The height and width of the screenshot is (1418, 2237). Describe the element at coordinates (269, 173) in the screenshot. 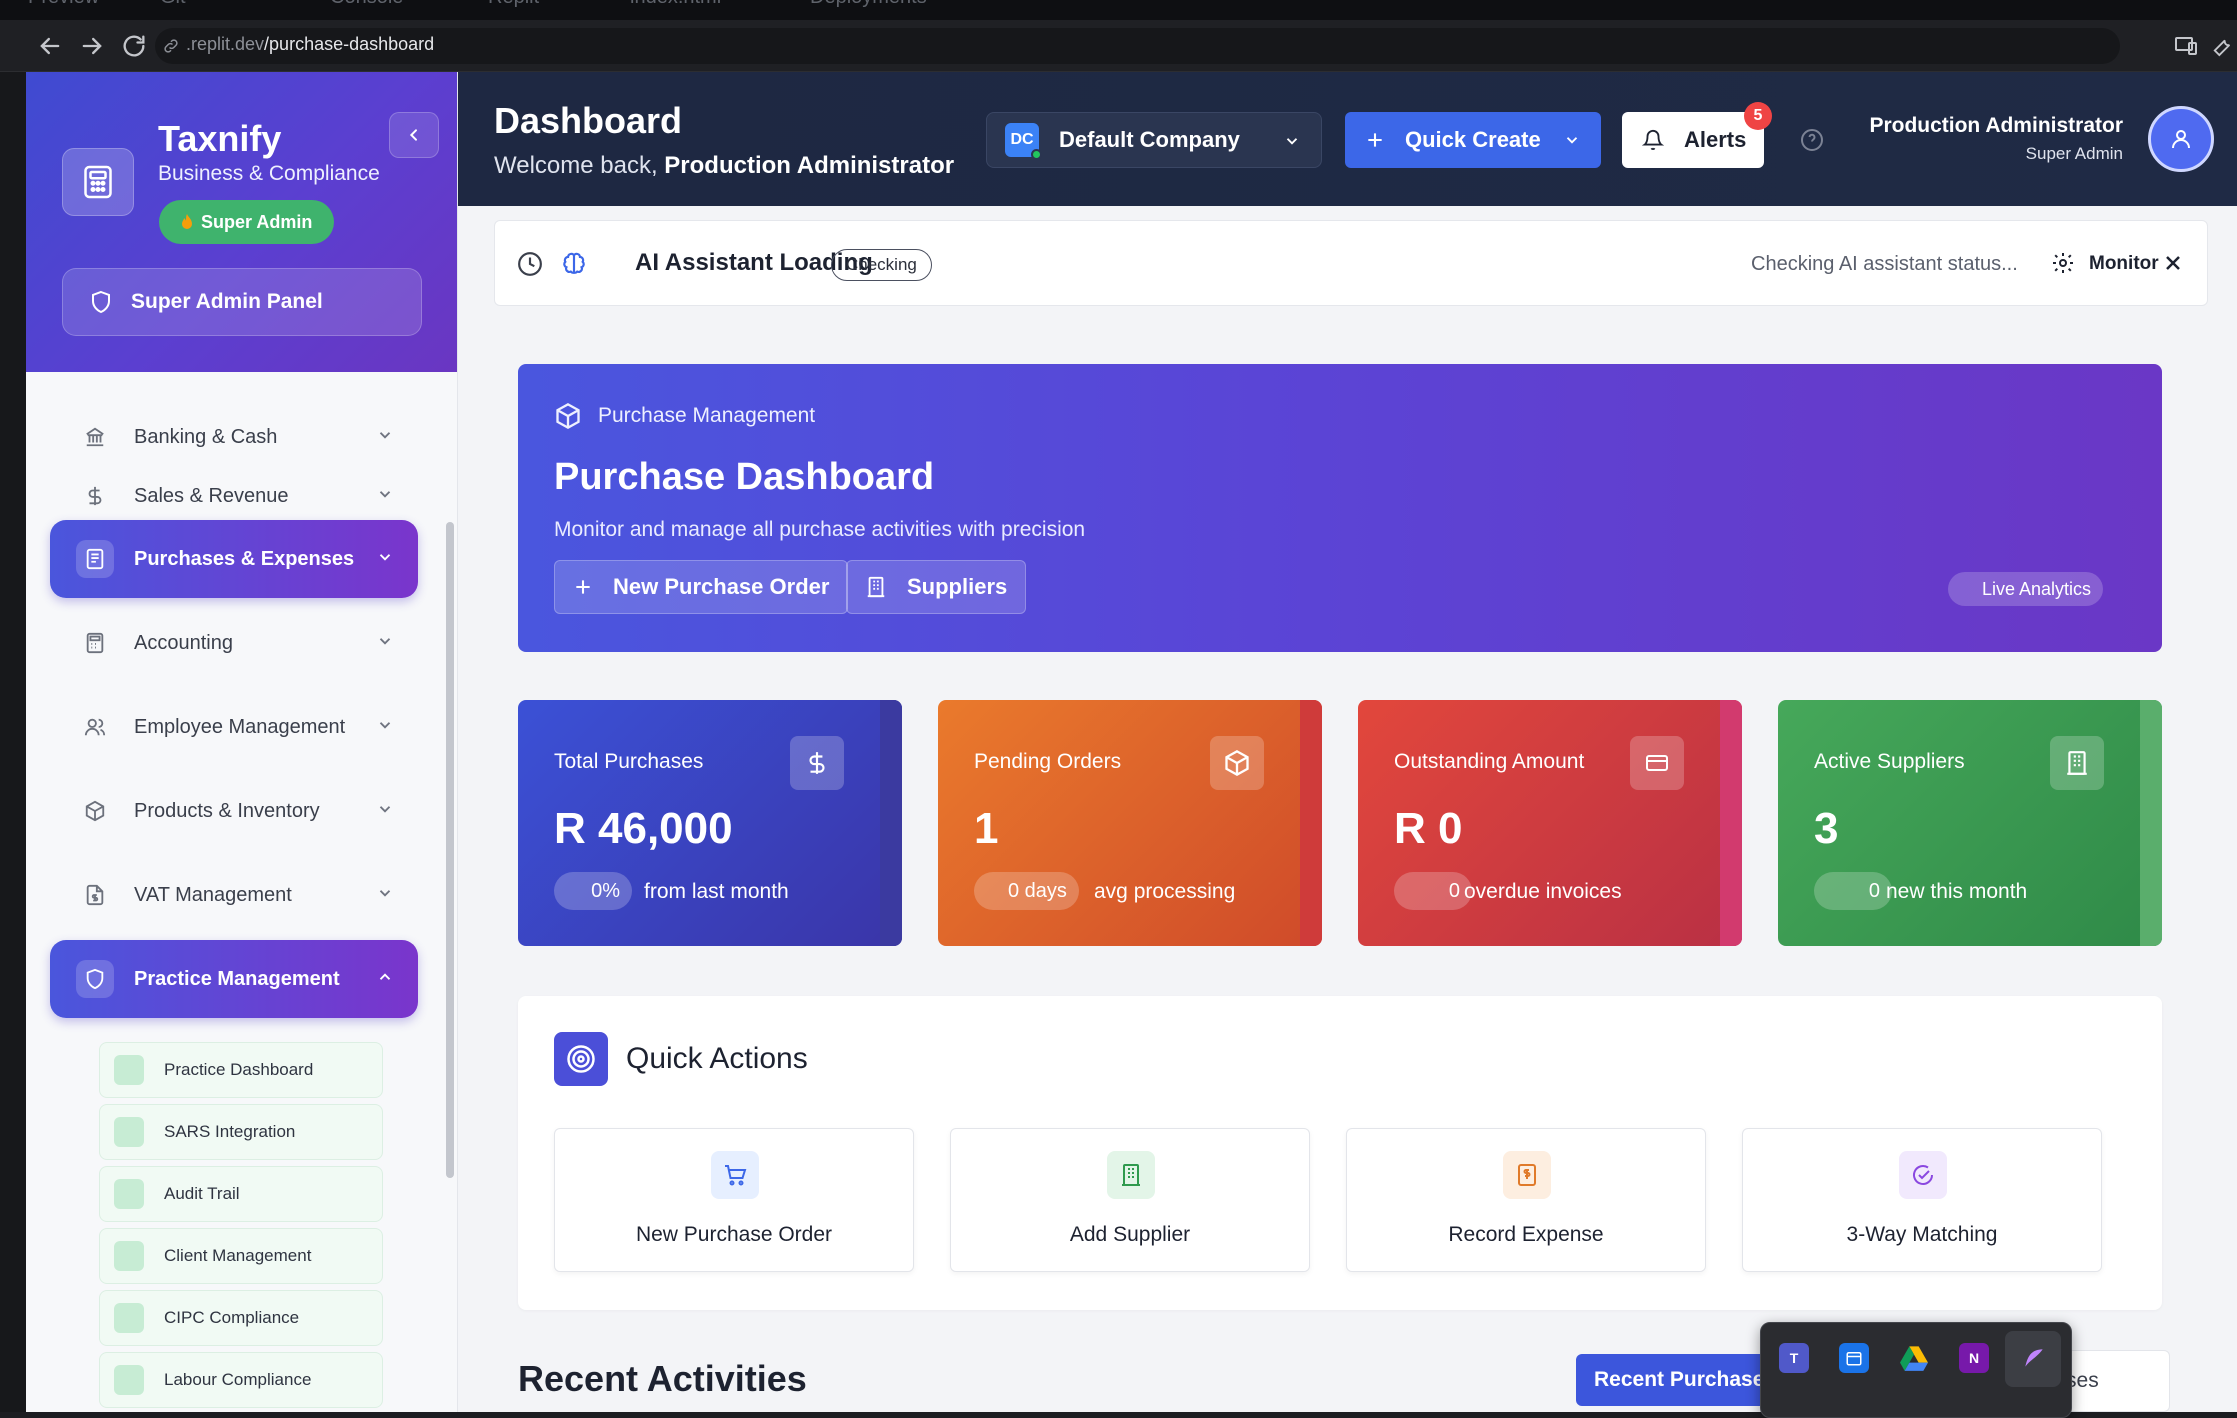

I see `brand-subtitle: Business & Compliance` at that location.